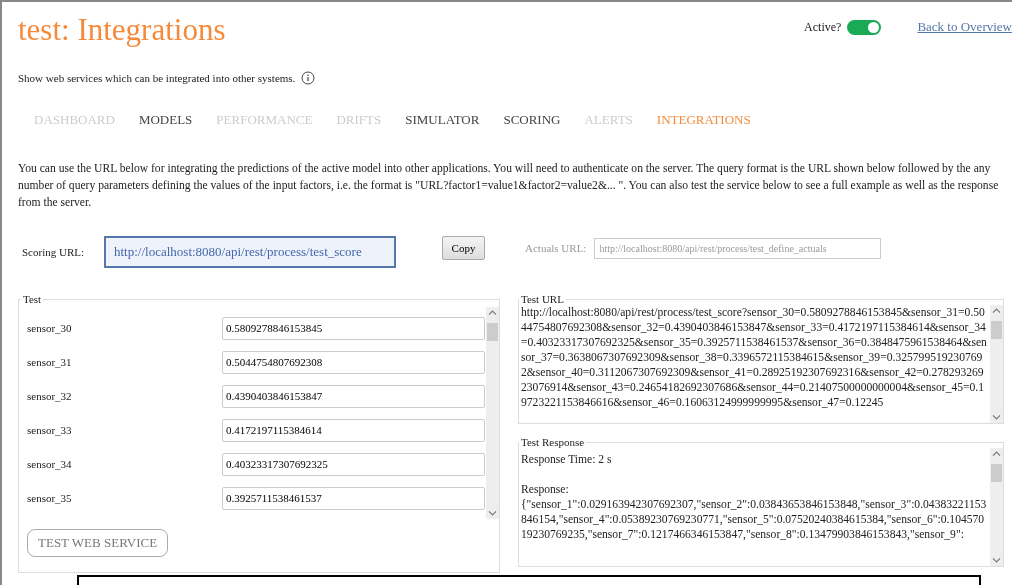 The height and width of the screenshot is (585, 1012). Describe the element at coordinates (50, 396) in the screenshot. I see `sensor-label: sensor_32` at that location.